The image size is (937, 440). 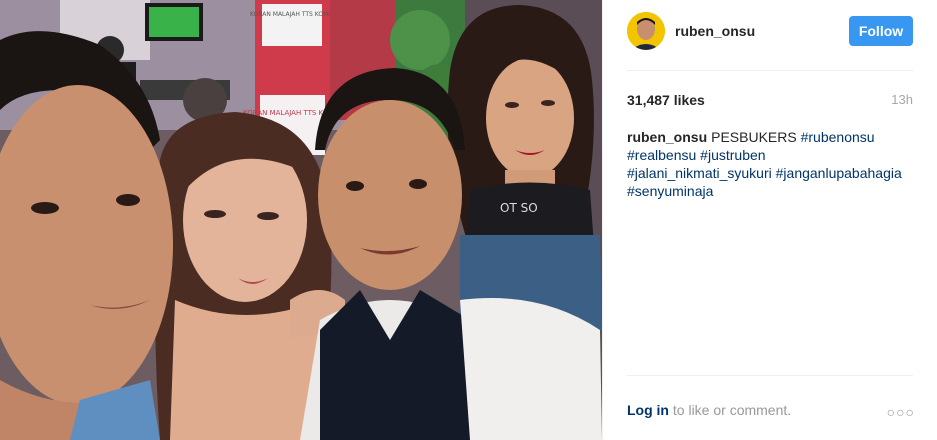 I want to click on hashtag: #senyuminaja, so click(x=670, y=191).